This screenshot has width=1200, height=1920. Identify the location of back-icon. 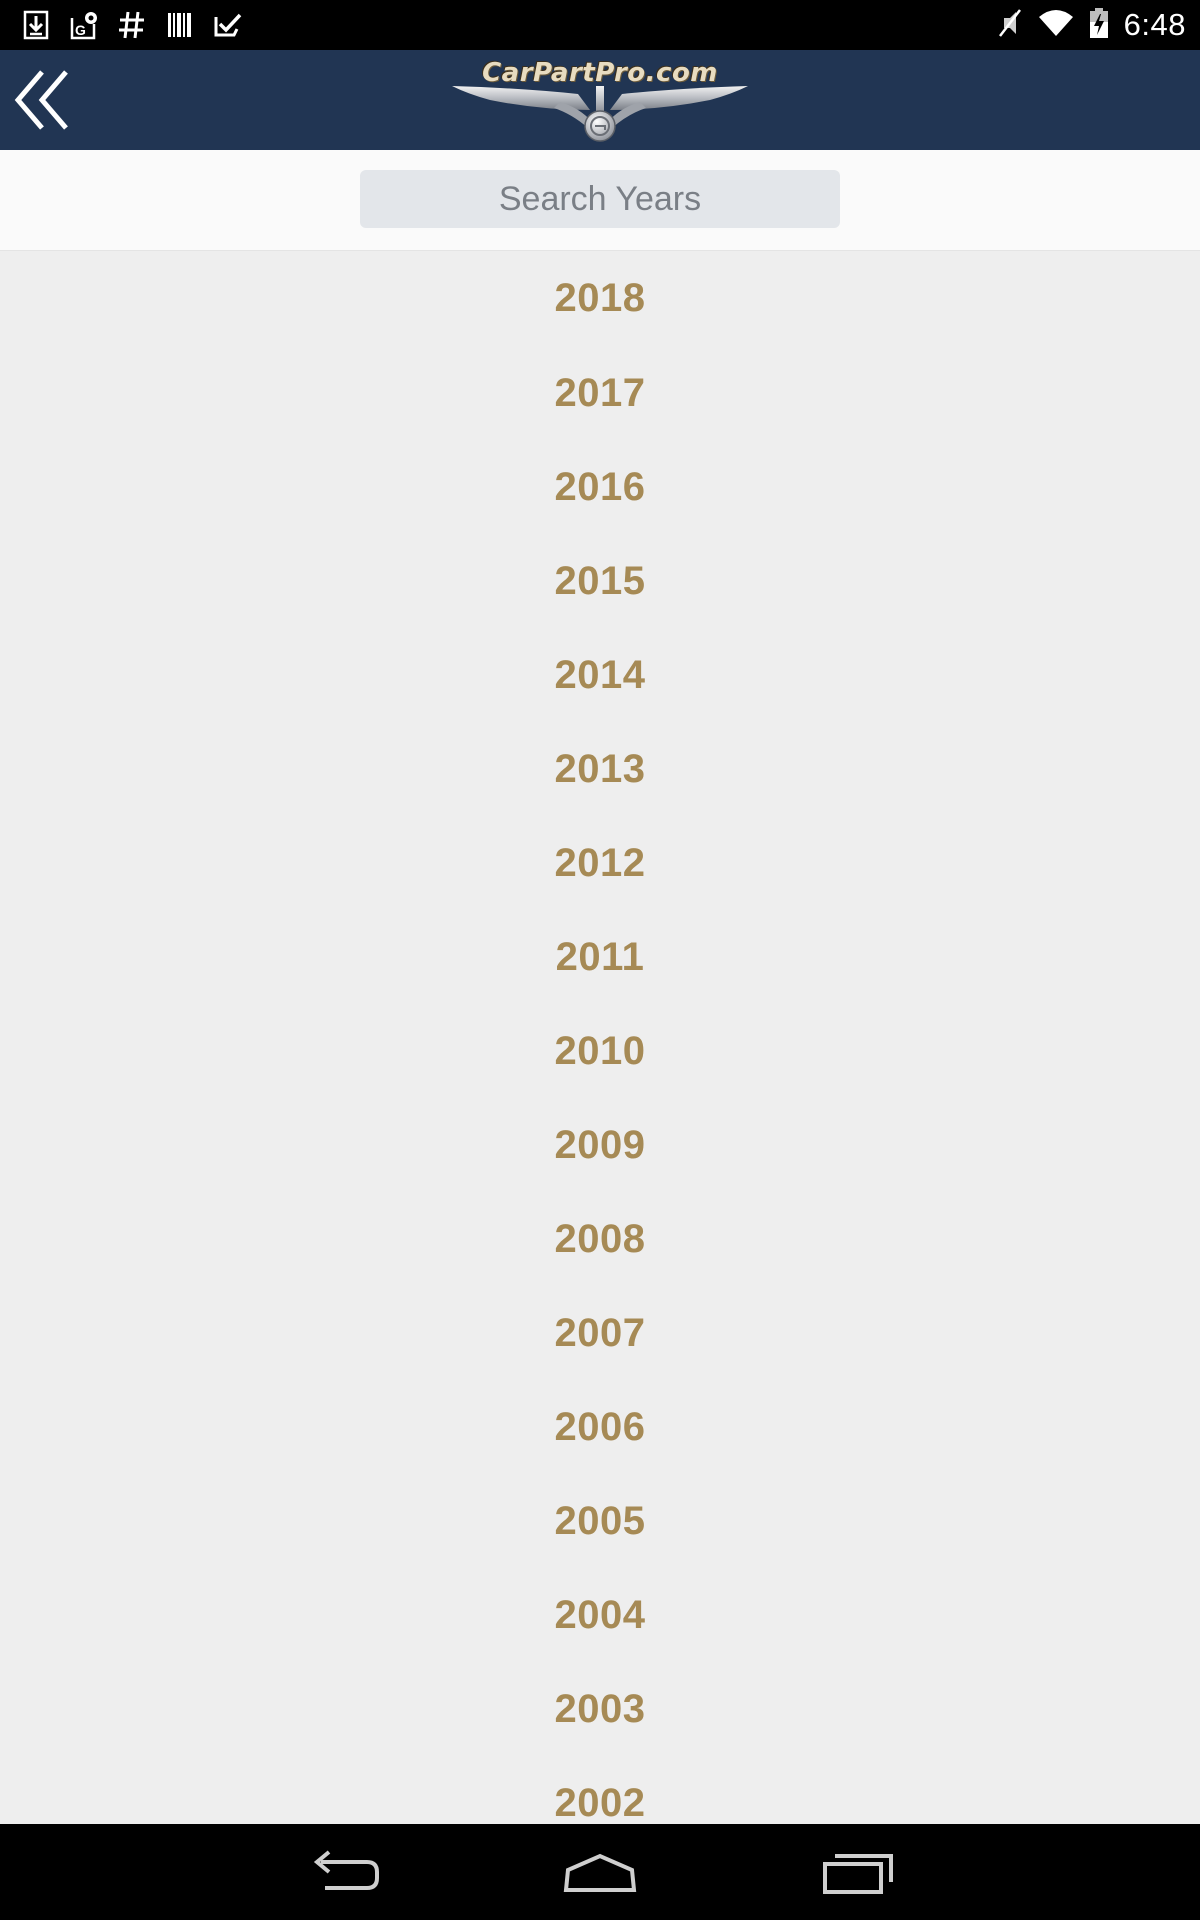
(346, 1870).